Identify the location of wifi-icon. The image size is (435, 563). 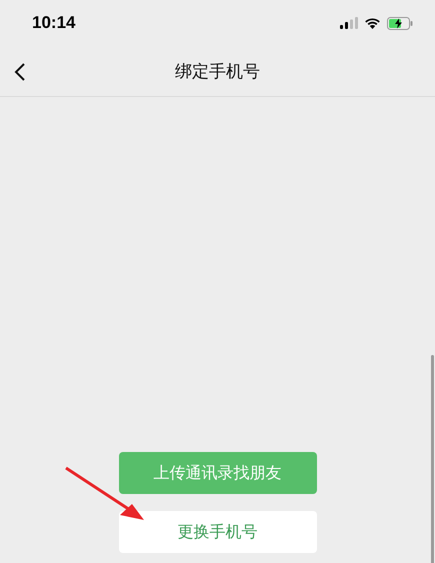
(372, 23).